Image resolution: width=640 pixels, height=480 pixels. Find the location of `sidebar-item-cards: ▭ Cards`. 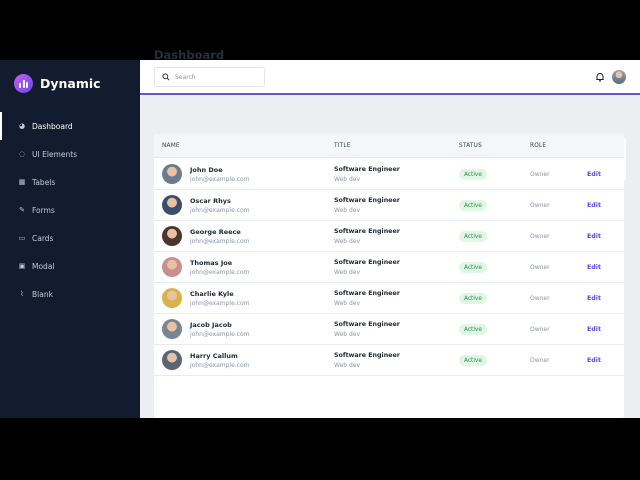

sidebar-item-cards: ▭ Cards is located at coordinates (70, 238).